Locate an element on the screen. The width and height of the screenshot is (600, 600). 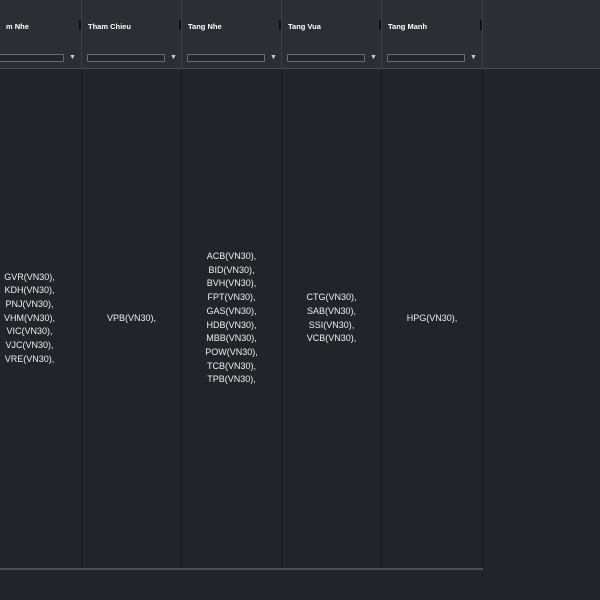
filter-row: ▼ ▼ ▼ ▼ ▼ is located at coordinates (241, 58).